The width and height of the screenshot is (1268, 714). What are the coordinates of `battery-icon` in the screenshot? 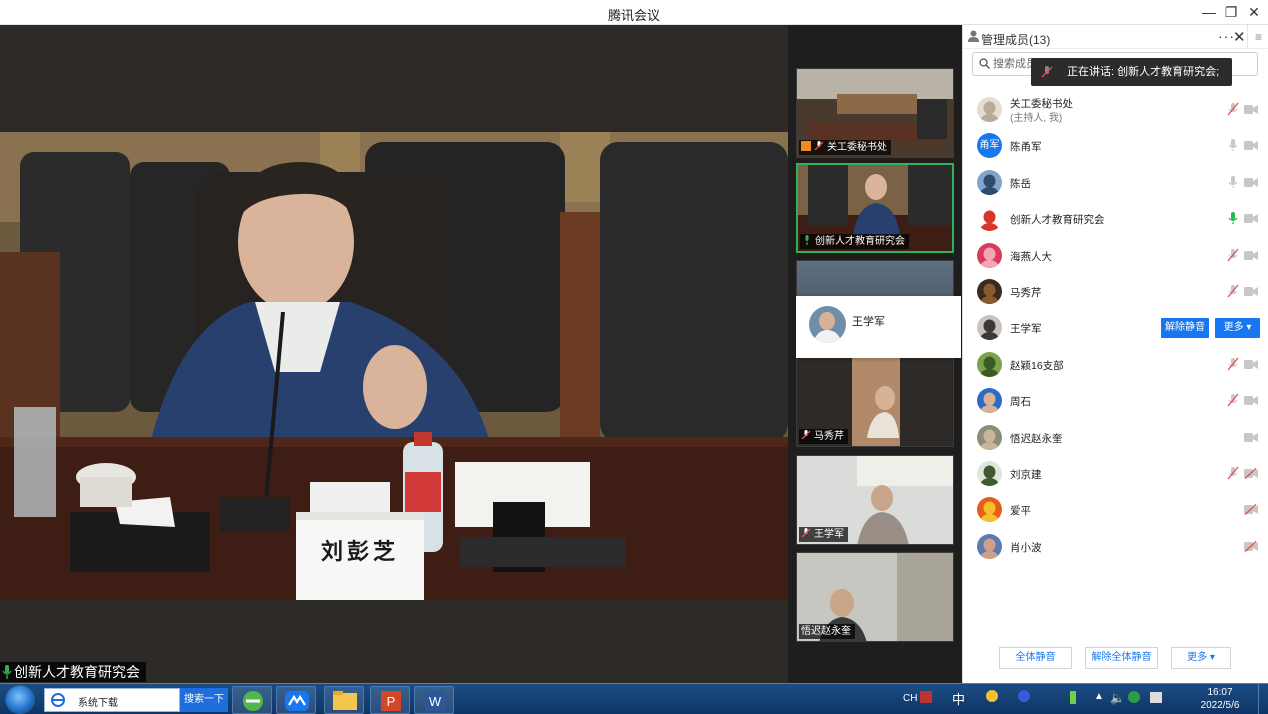 It's located at (1073, 697).